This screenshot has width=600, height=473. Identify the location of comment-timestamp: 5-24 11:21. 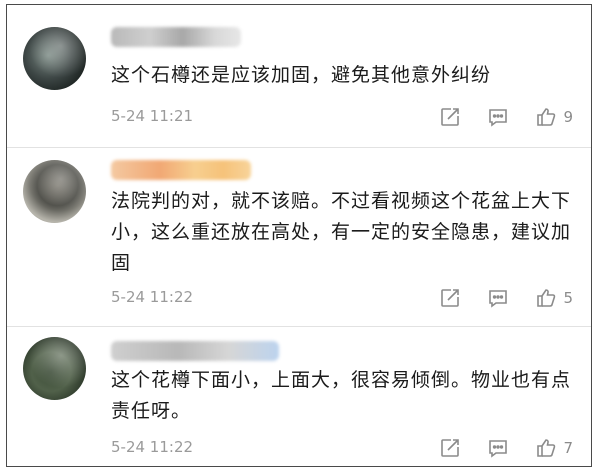
(152, 116).